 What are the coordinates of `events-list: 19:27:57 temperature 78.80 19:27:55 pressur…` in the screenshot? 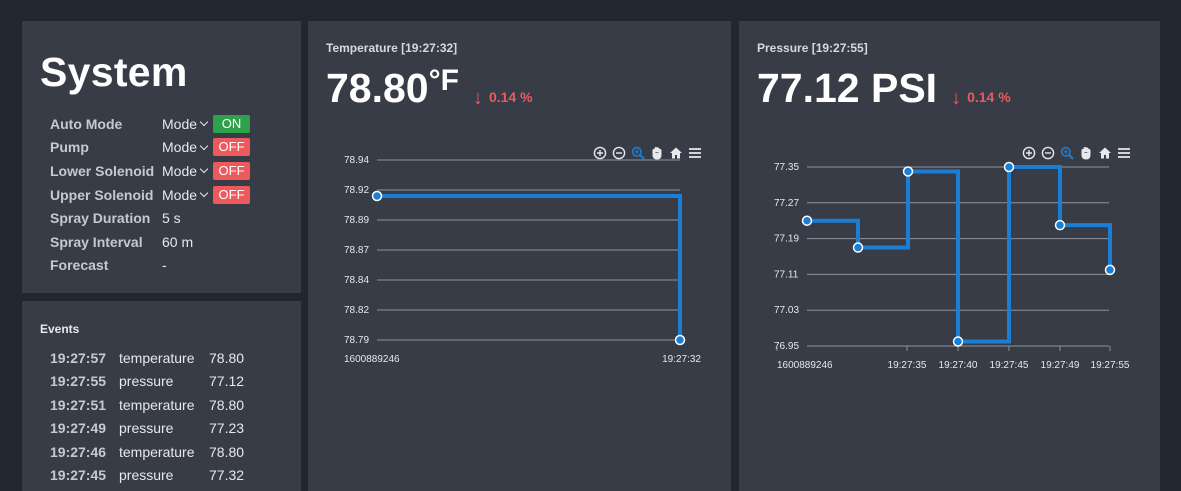 It's located at (147, 416).